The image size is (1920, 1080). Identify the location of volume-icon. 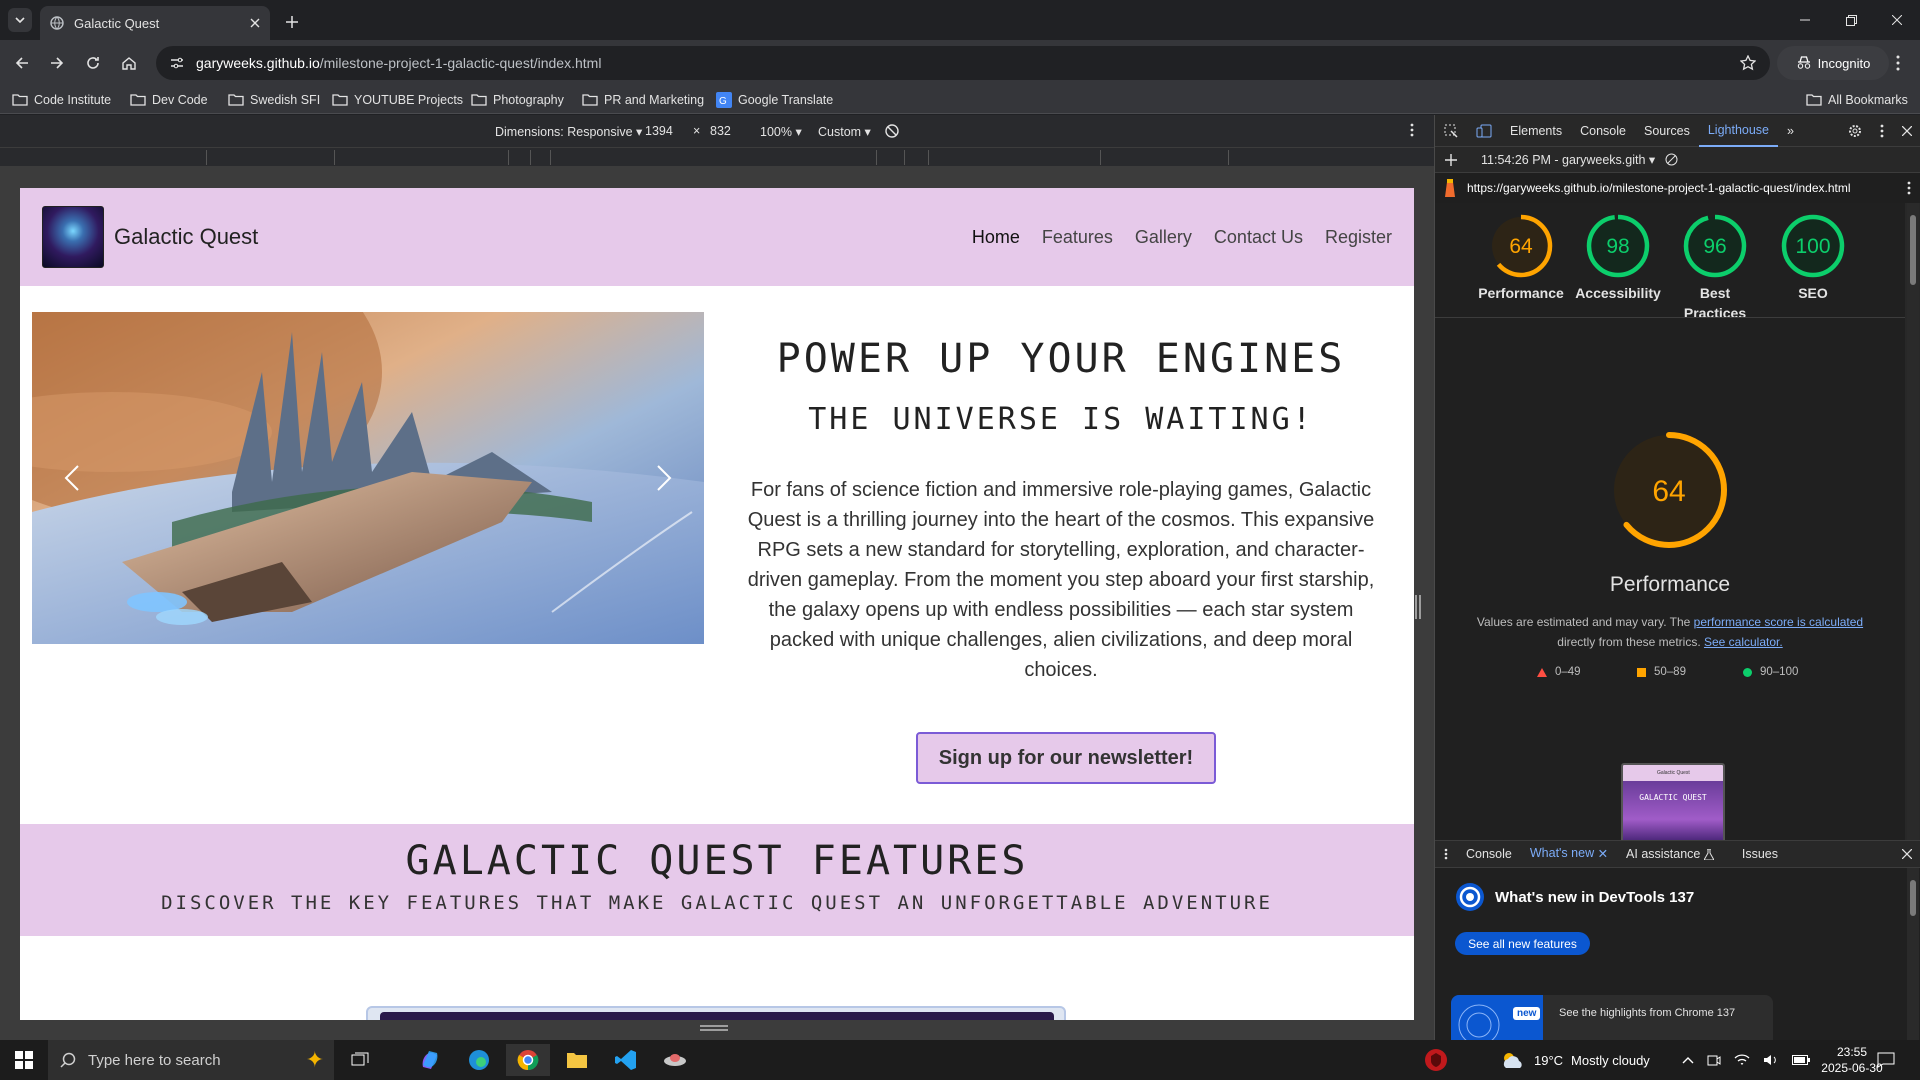
(1771, 1060).